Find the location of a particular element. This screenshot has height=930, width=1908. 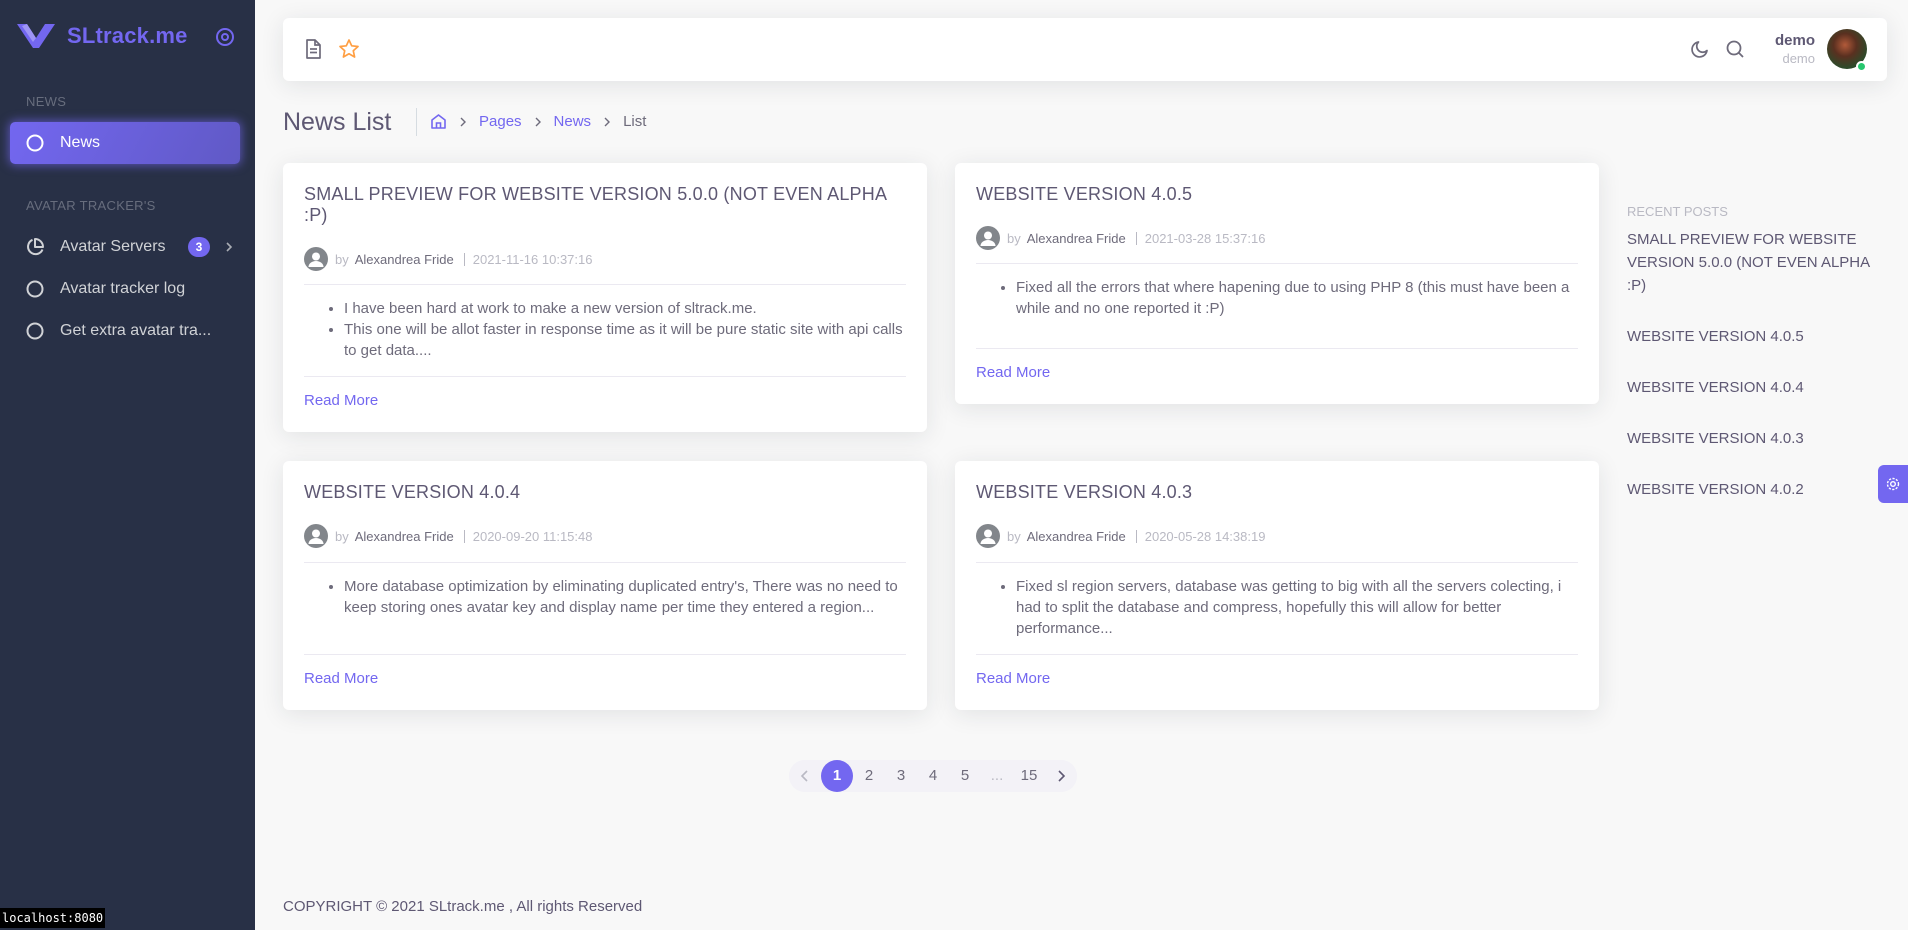

breadcrumb-current: List is located at coordinates (635, 121).